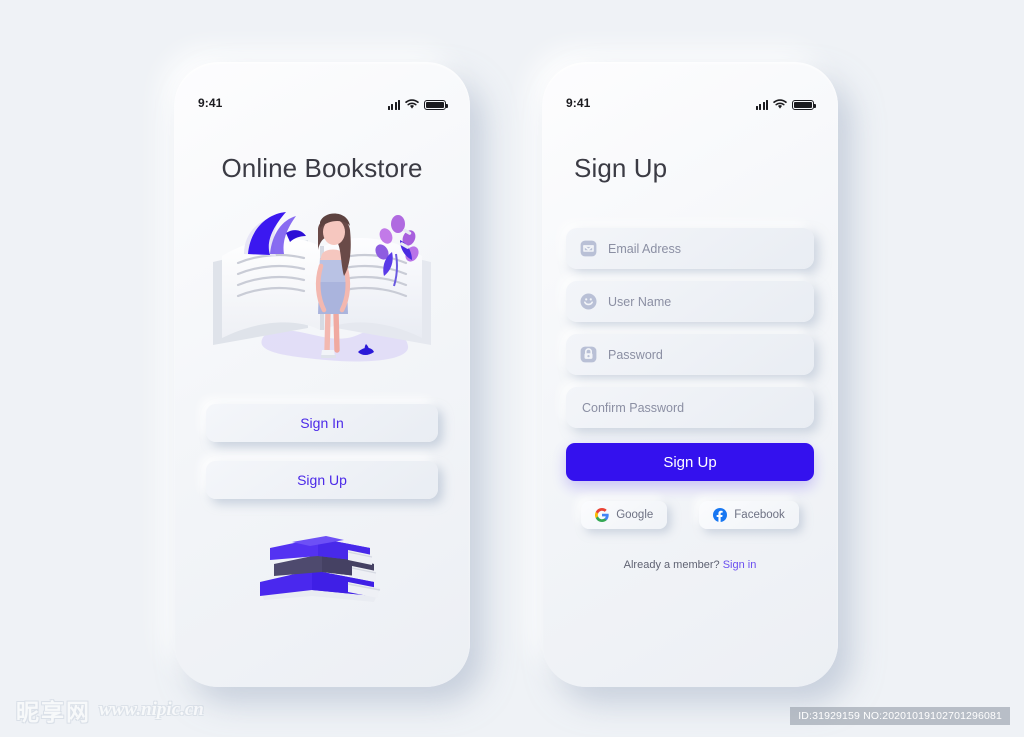 The height and width of the screenshot is (737, 1024). I want to click on already-member-row: Already a member? Sign in, so click(690, 565).